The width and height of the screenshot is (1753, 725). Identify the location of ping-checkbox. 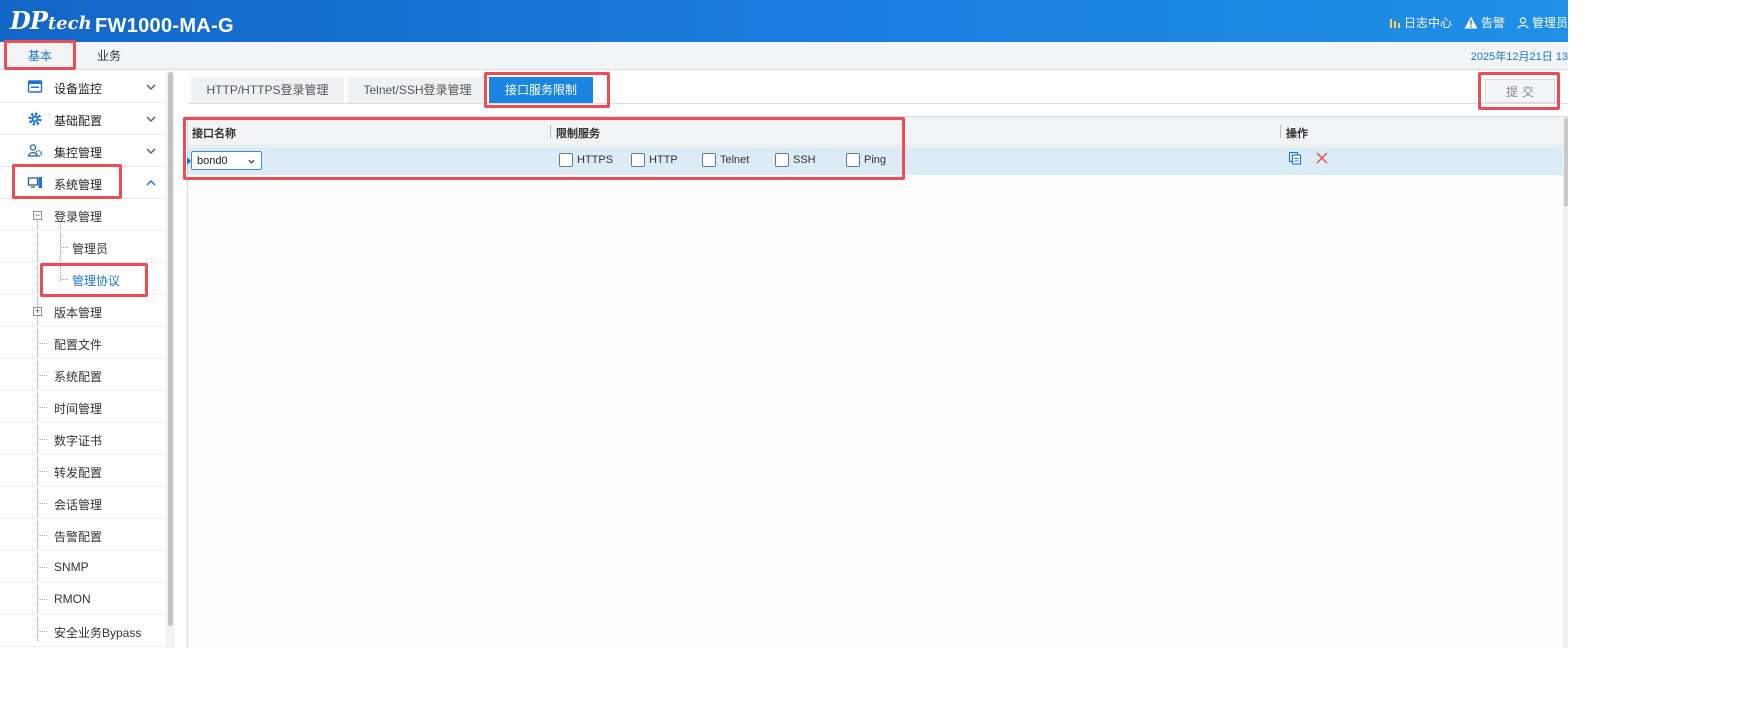
(853, 160).